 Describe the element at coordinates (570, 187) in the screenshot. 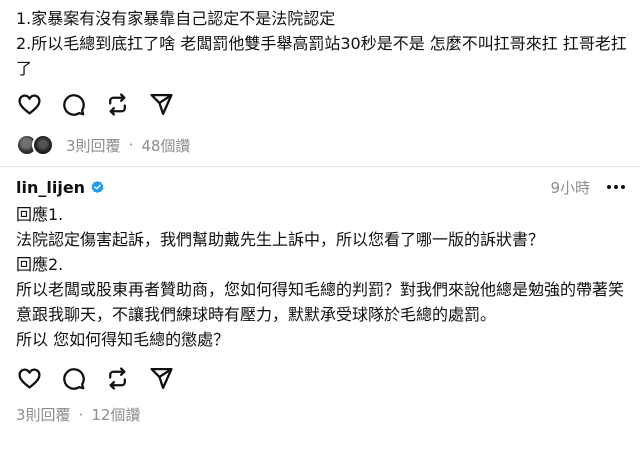

I see `timestamp: 9小時` at that location.